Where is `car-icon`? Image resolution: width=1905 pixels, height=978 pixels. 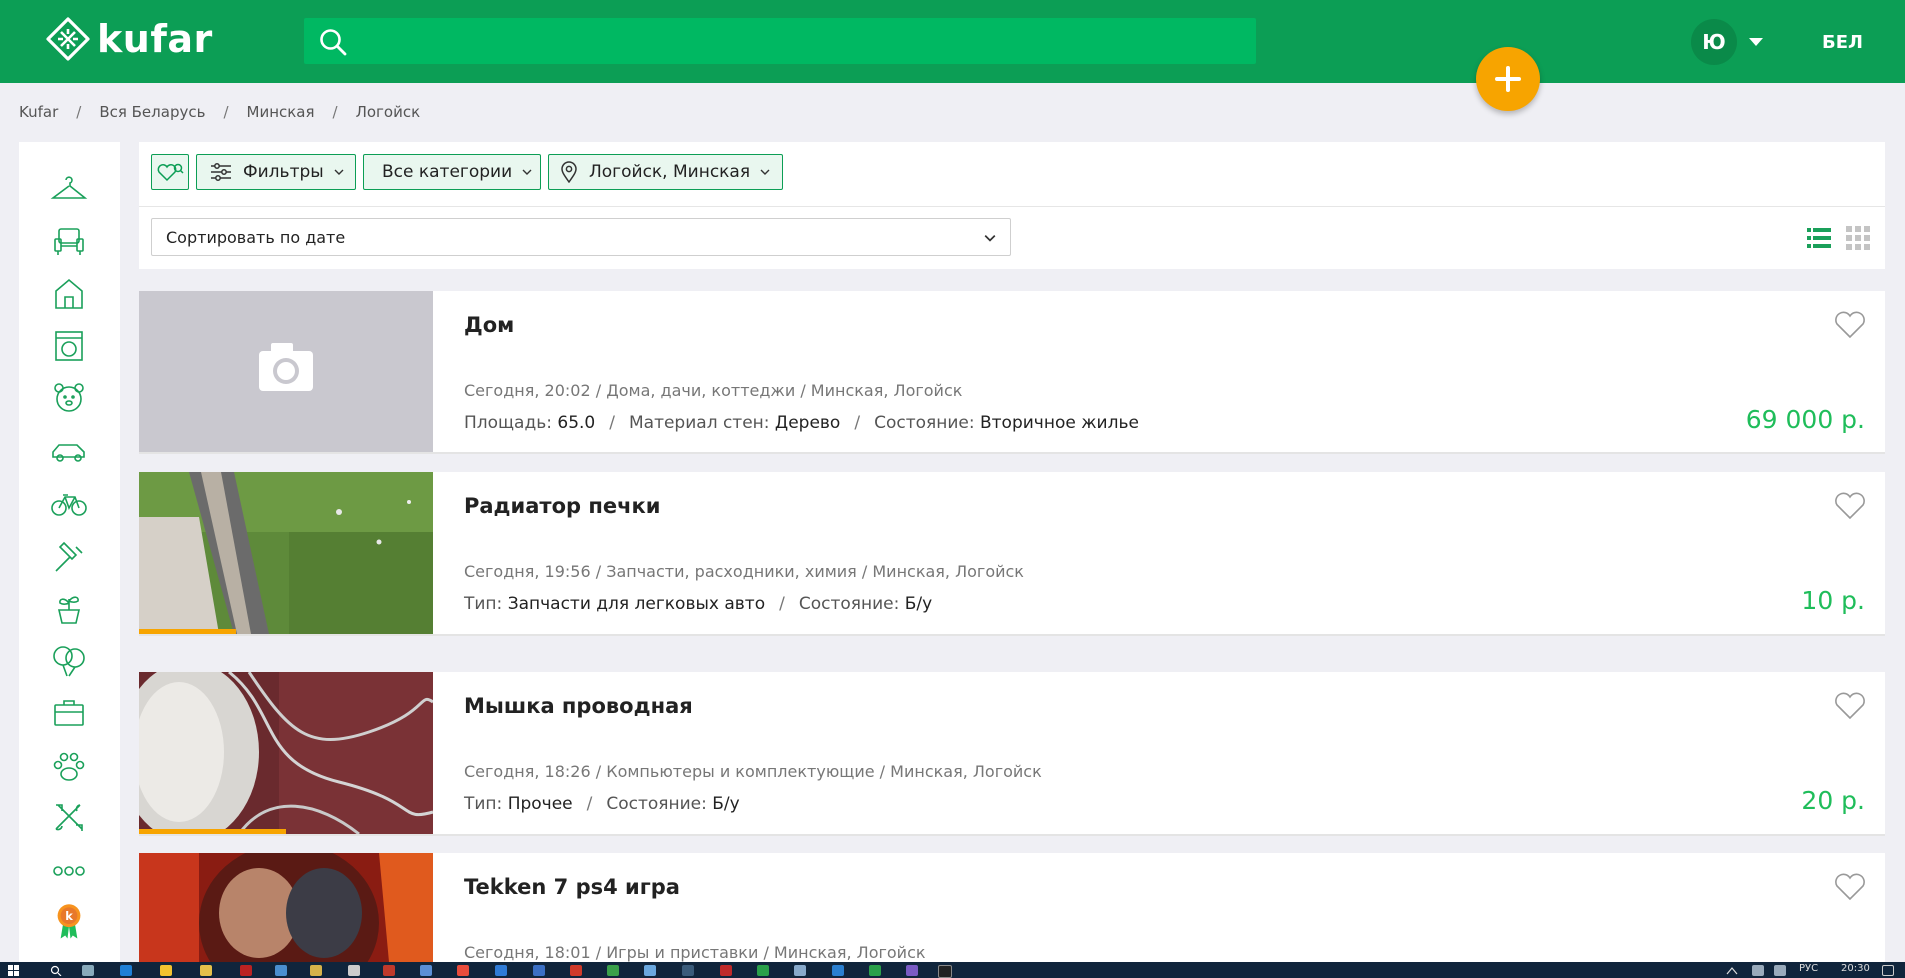
car-icon is located at coordinates (69, 451).